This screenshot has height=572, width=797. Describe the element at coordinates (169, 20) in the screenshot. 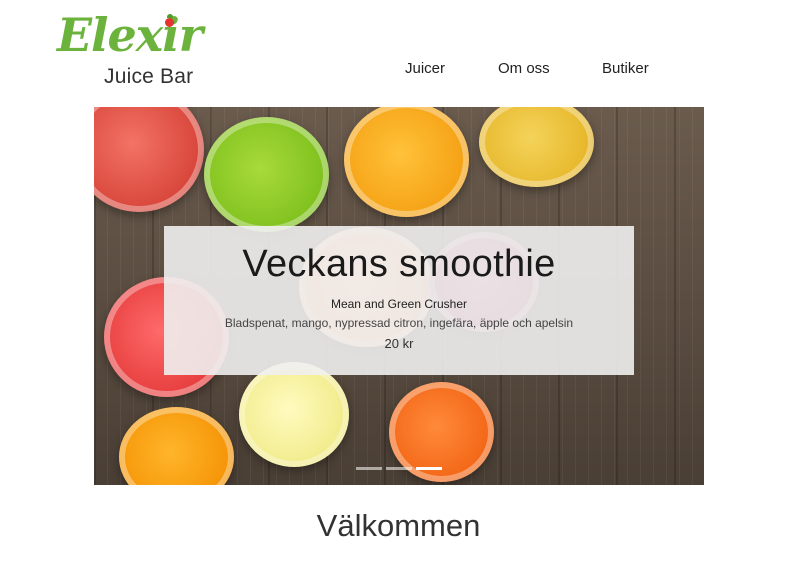

I see `strawberry-icon` at that location.